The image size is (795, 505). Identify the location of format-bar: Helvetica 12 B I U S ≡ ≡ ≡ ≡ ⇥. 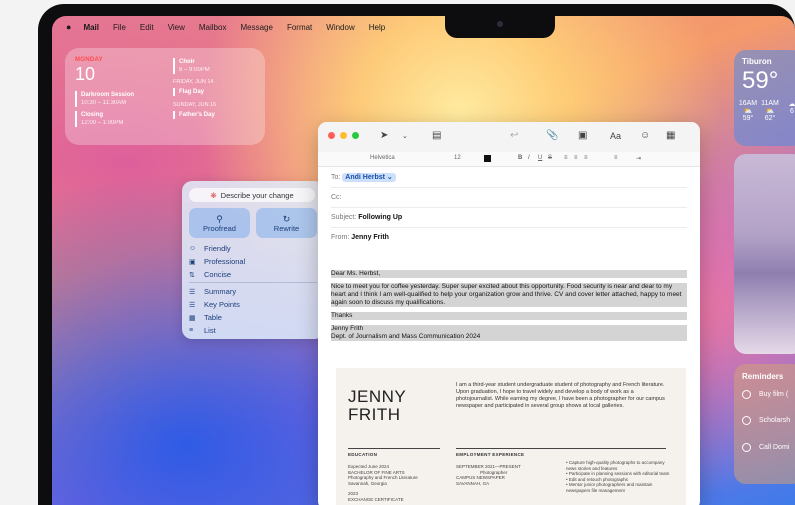
(509, 159).